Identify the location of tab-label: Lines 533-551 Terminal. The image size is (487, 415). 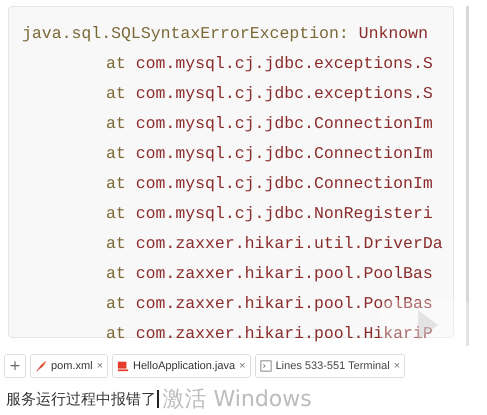
(333, 366).